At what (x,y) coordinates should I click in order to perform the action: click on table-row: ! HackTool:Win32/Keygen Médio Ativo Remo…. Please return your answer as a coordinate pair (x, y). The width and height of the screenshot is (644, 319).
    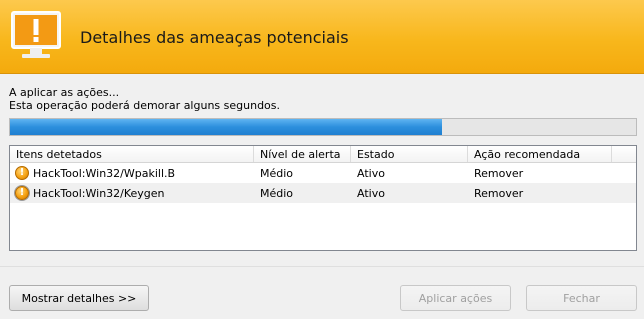
    Looking at the image, I should click on (323, 193).